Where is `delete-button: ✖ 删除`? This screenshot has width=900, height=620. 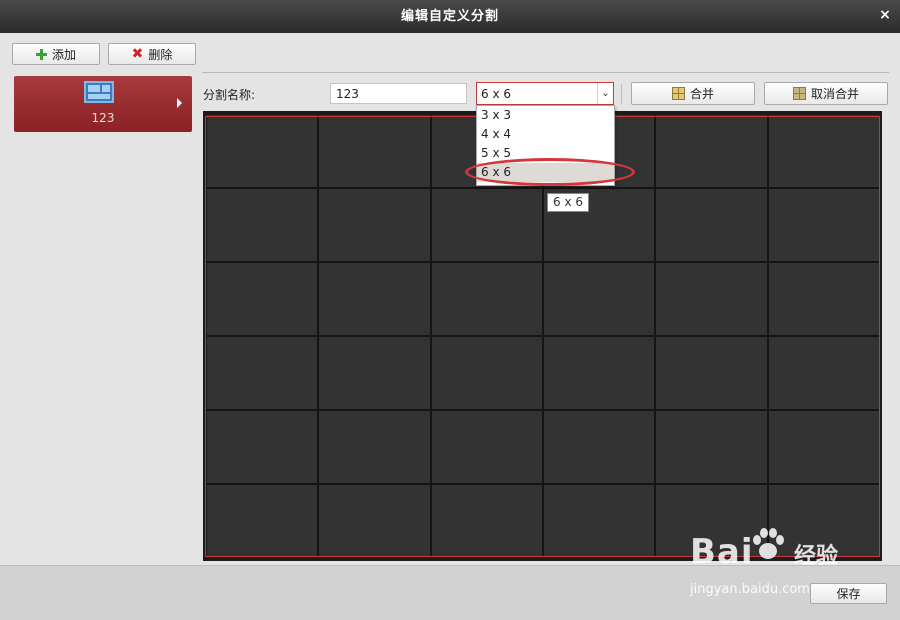
delete-button: ✖ 删除 is located at coordinates (152, 54).